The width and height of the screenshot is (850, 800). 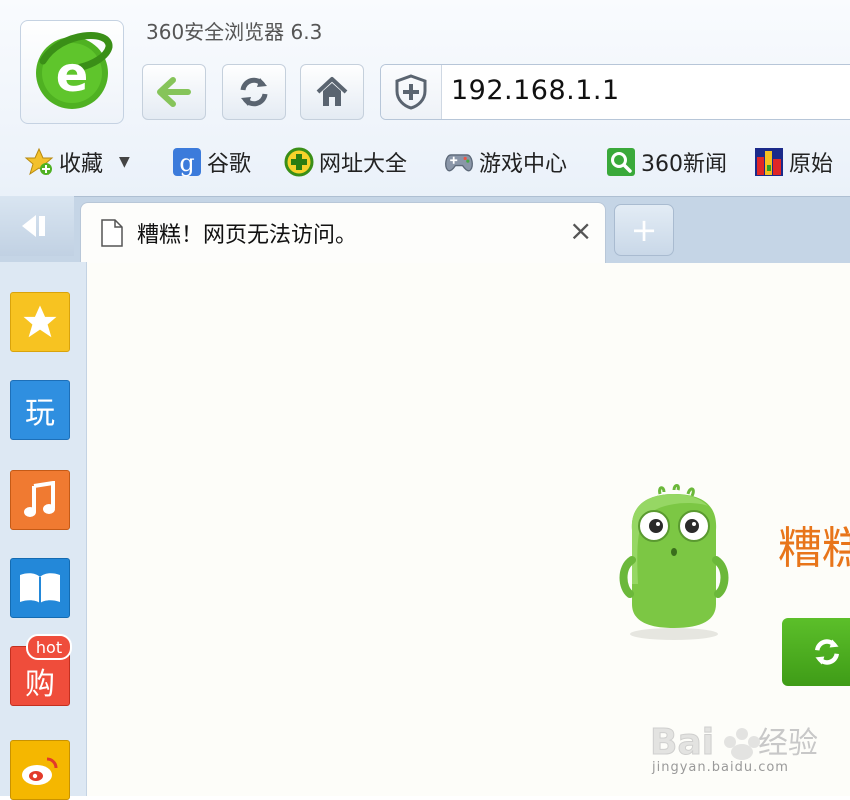 I want to click on bookmark-label: 游戏中心, so click(x=523, y=164).